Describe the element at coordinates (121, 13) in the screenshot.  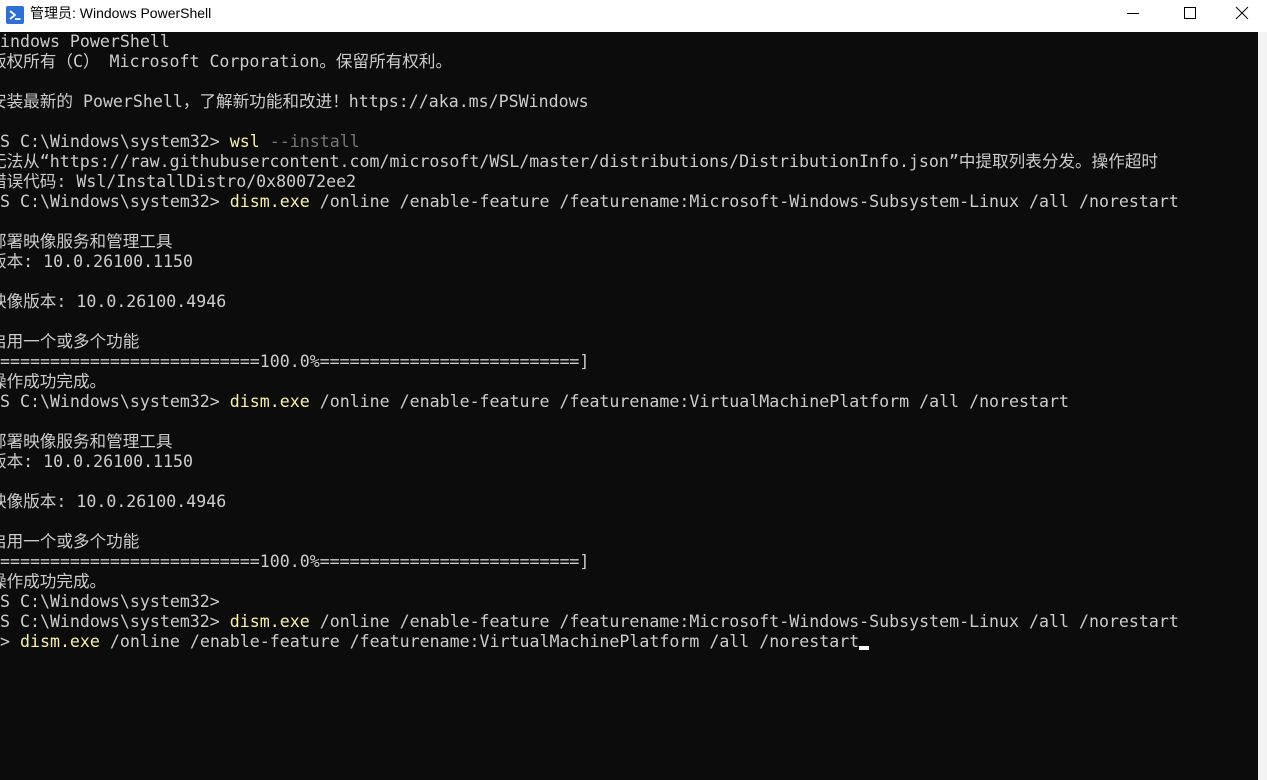
I see `window-title: 管理员: Windows PowerShell` at that location.